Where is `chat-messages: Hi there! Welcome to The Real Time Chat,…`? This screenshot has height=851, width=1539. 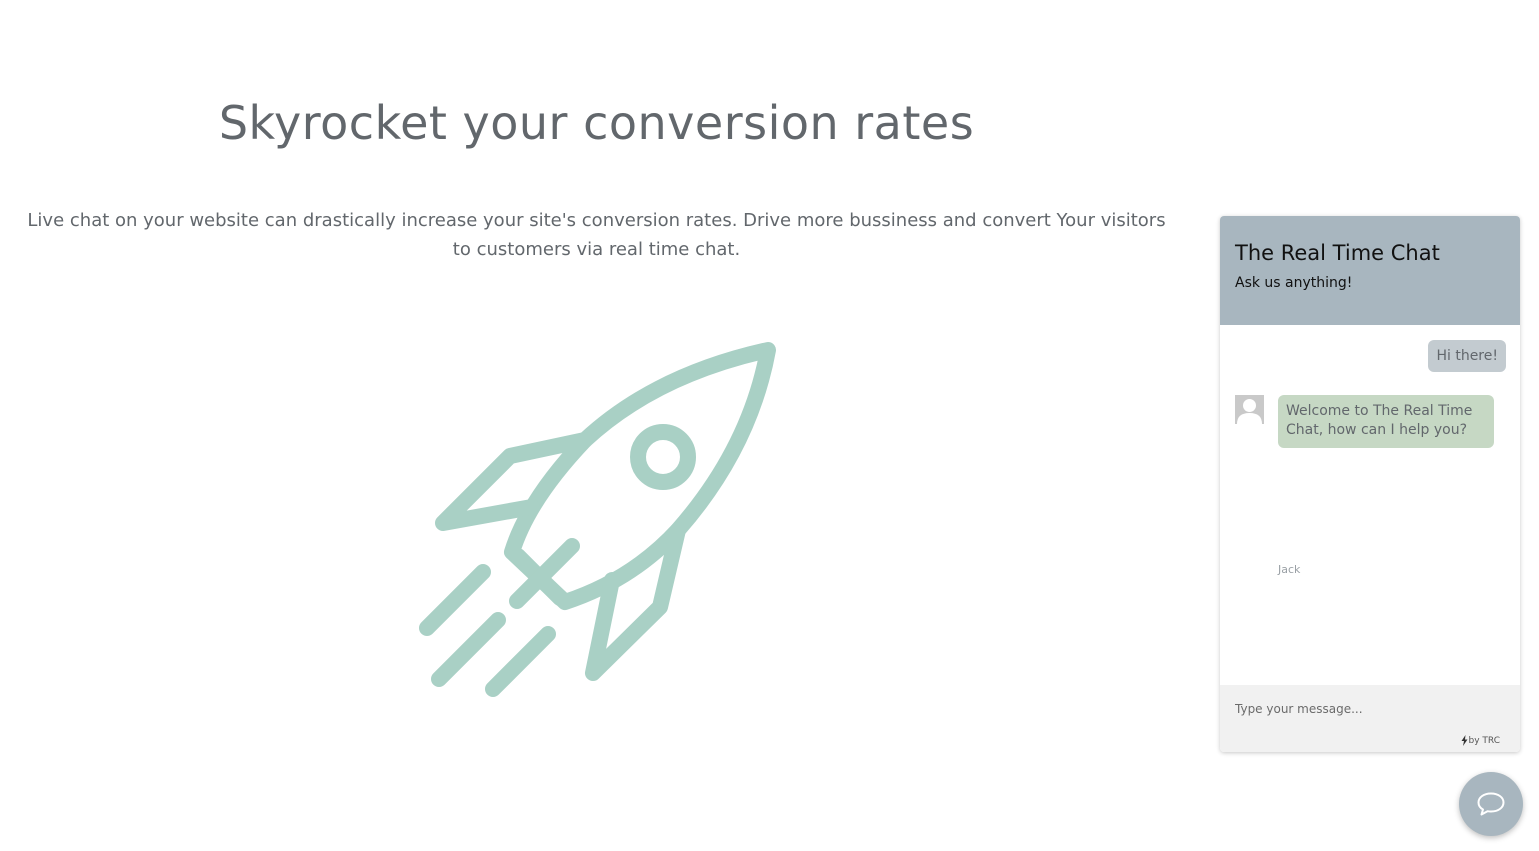
chat-messages: Hi there! Welcome to The Real Time Chat,… is located at coordinates (1370, 505).